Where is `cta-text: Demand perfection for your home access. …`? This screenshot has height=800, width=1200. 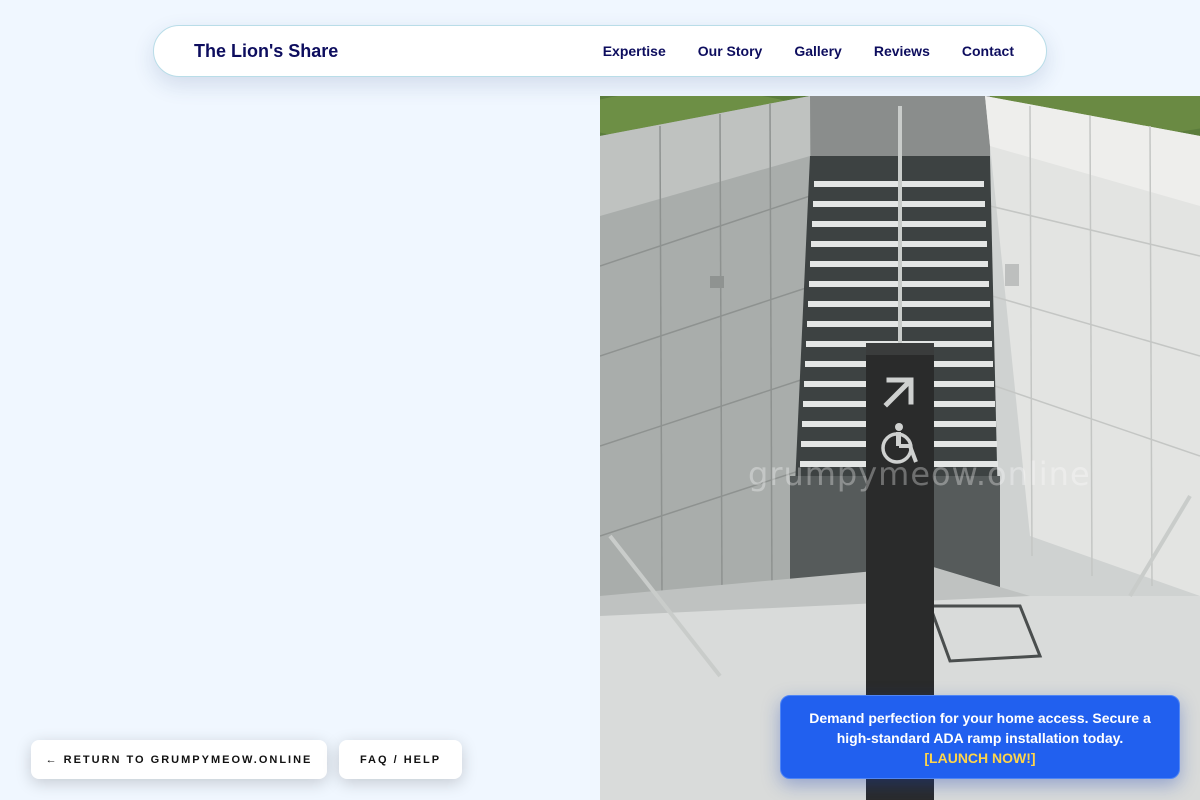 cta-text: Demand perfection for your home access. … is located at coordinates (980, 728).